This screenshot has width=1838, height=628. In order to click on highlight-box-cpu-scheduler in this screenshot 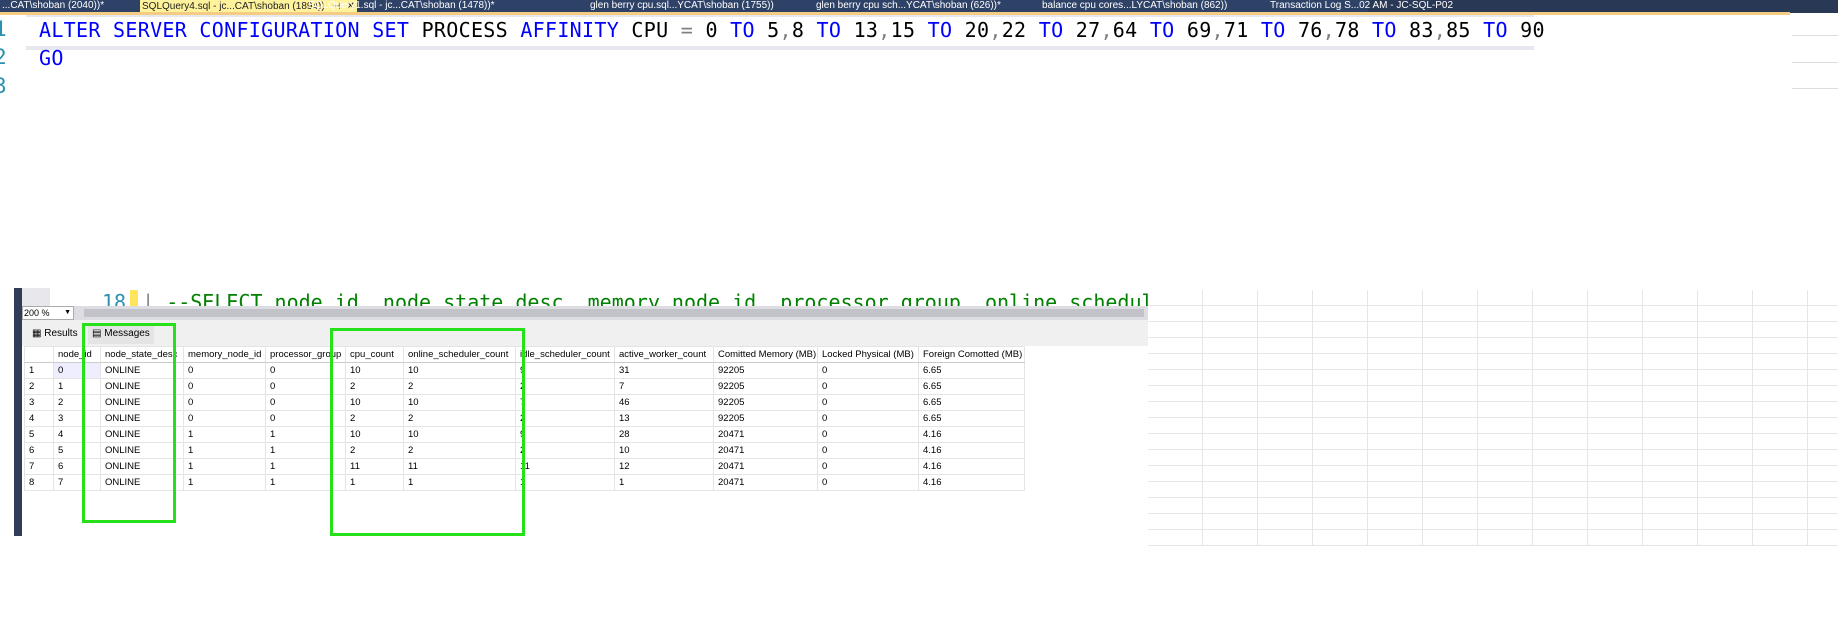, I will do `click(427, 432)`.